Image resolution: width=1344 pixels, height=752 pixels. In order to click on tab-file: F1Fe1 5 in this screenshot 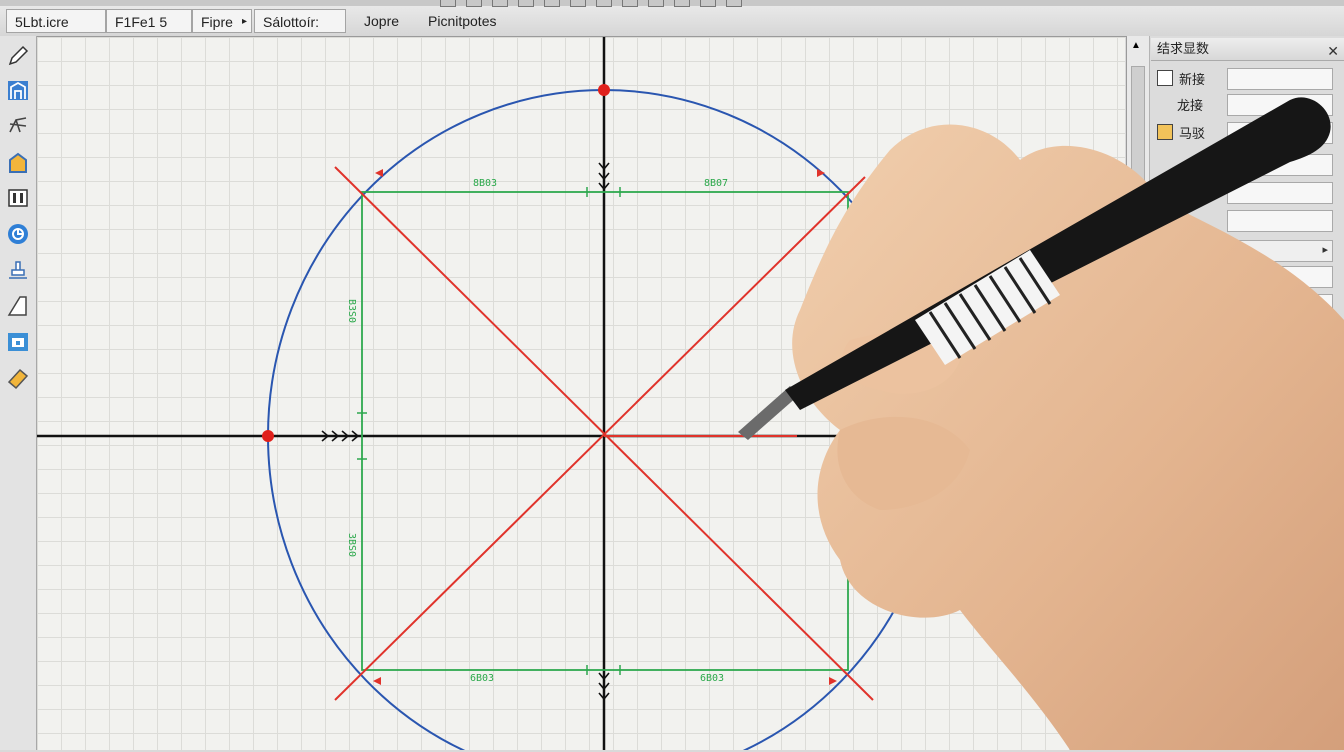, I will do `click(149, 21)`.